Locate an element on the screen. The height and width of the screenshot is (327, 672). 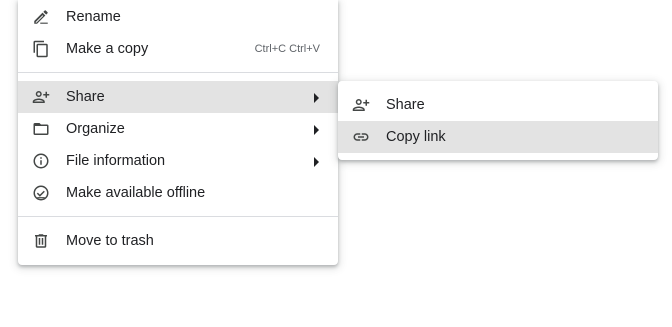
offline-check-icon is located at coordinates (41, 193).